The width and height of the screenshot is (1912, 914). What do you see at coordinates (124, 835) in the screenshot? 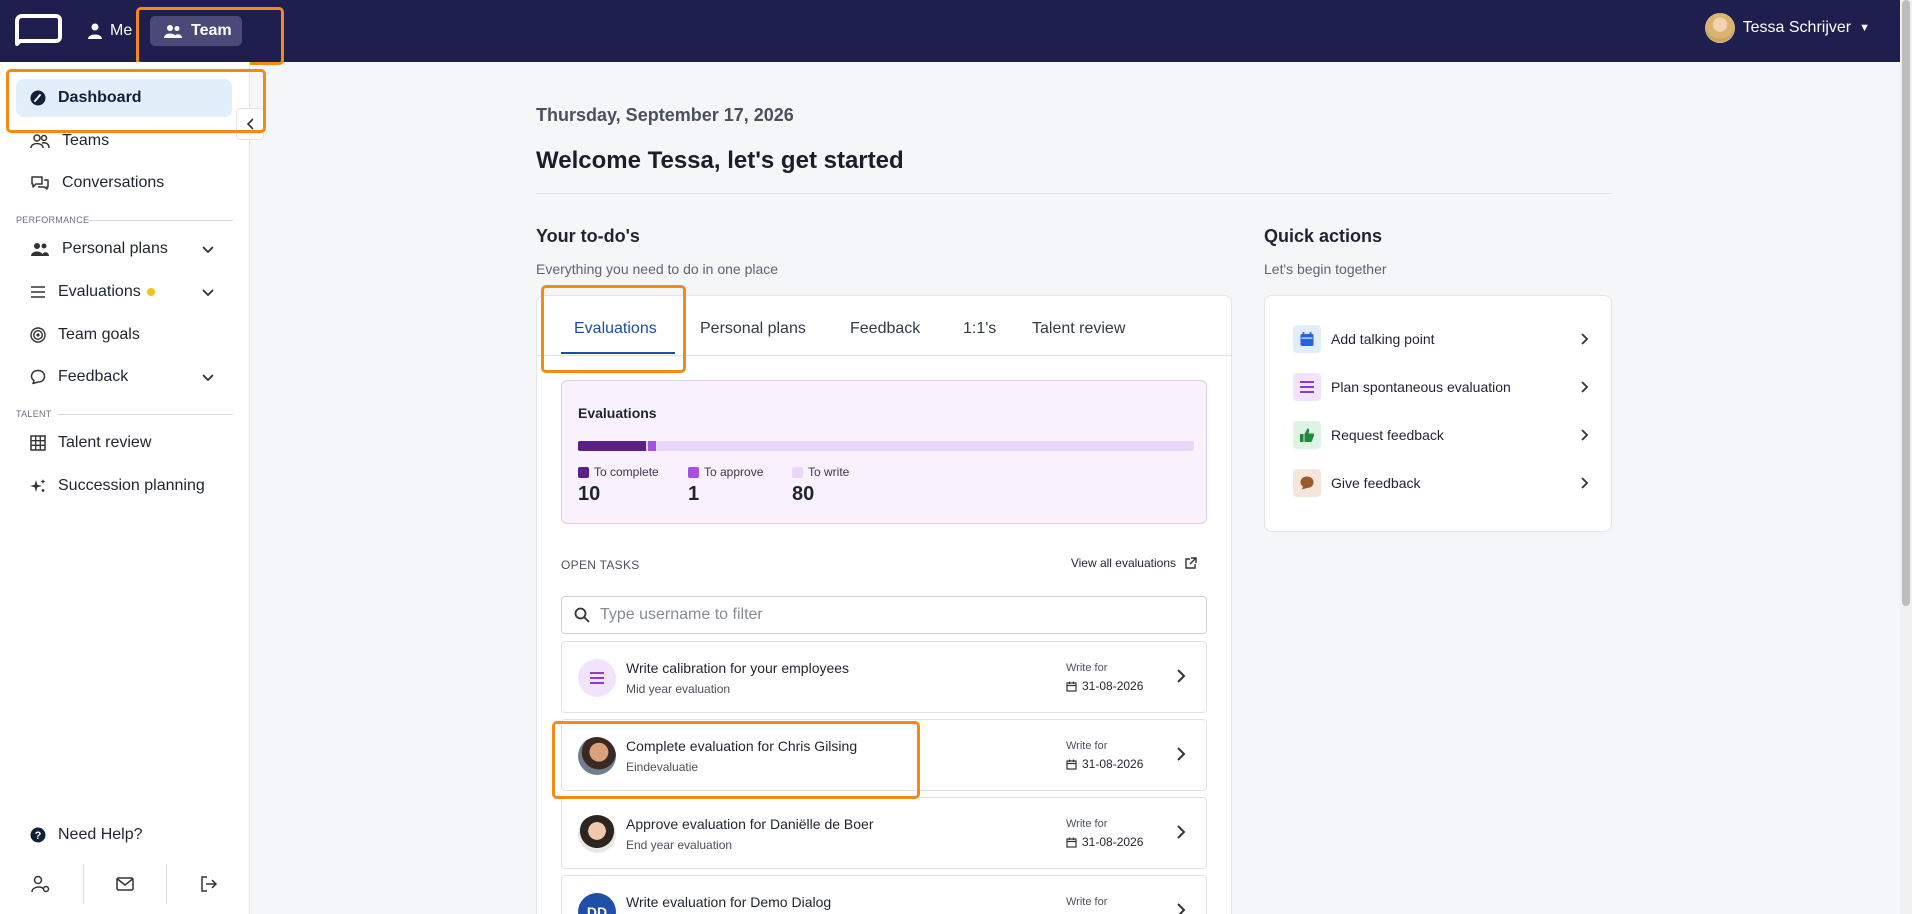
I see `need-help-link: ? Need Help?` at bounding box center [124, 835].